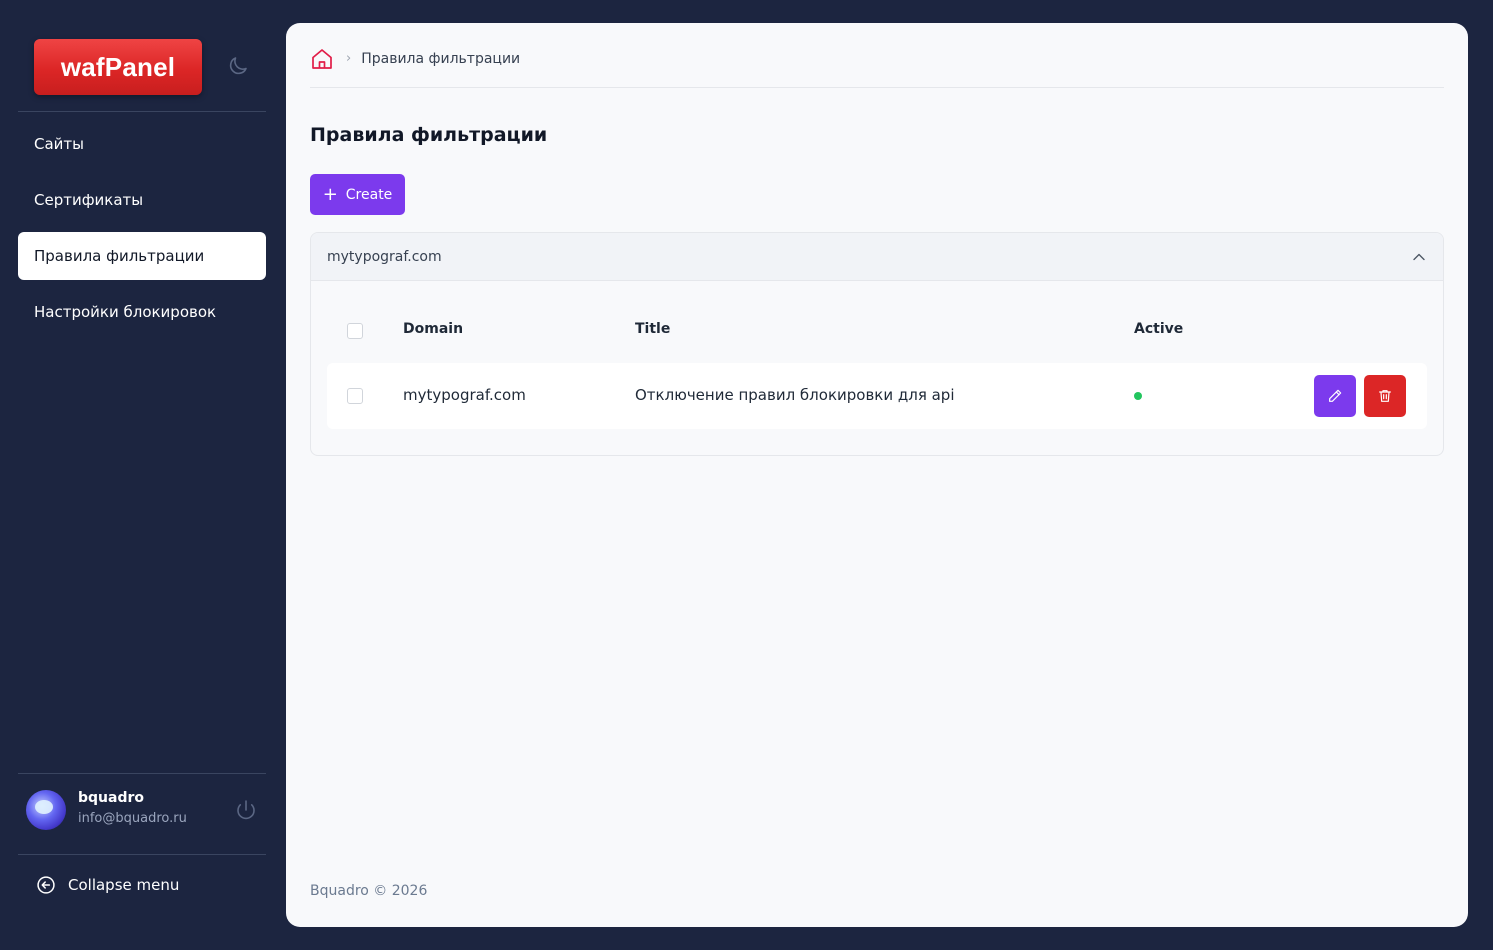 This screenshot has width=1493, height=950. Describe the element at coordinates (246, 810) in the screenshot. I see `power-icon` at that location.